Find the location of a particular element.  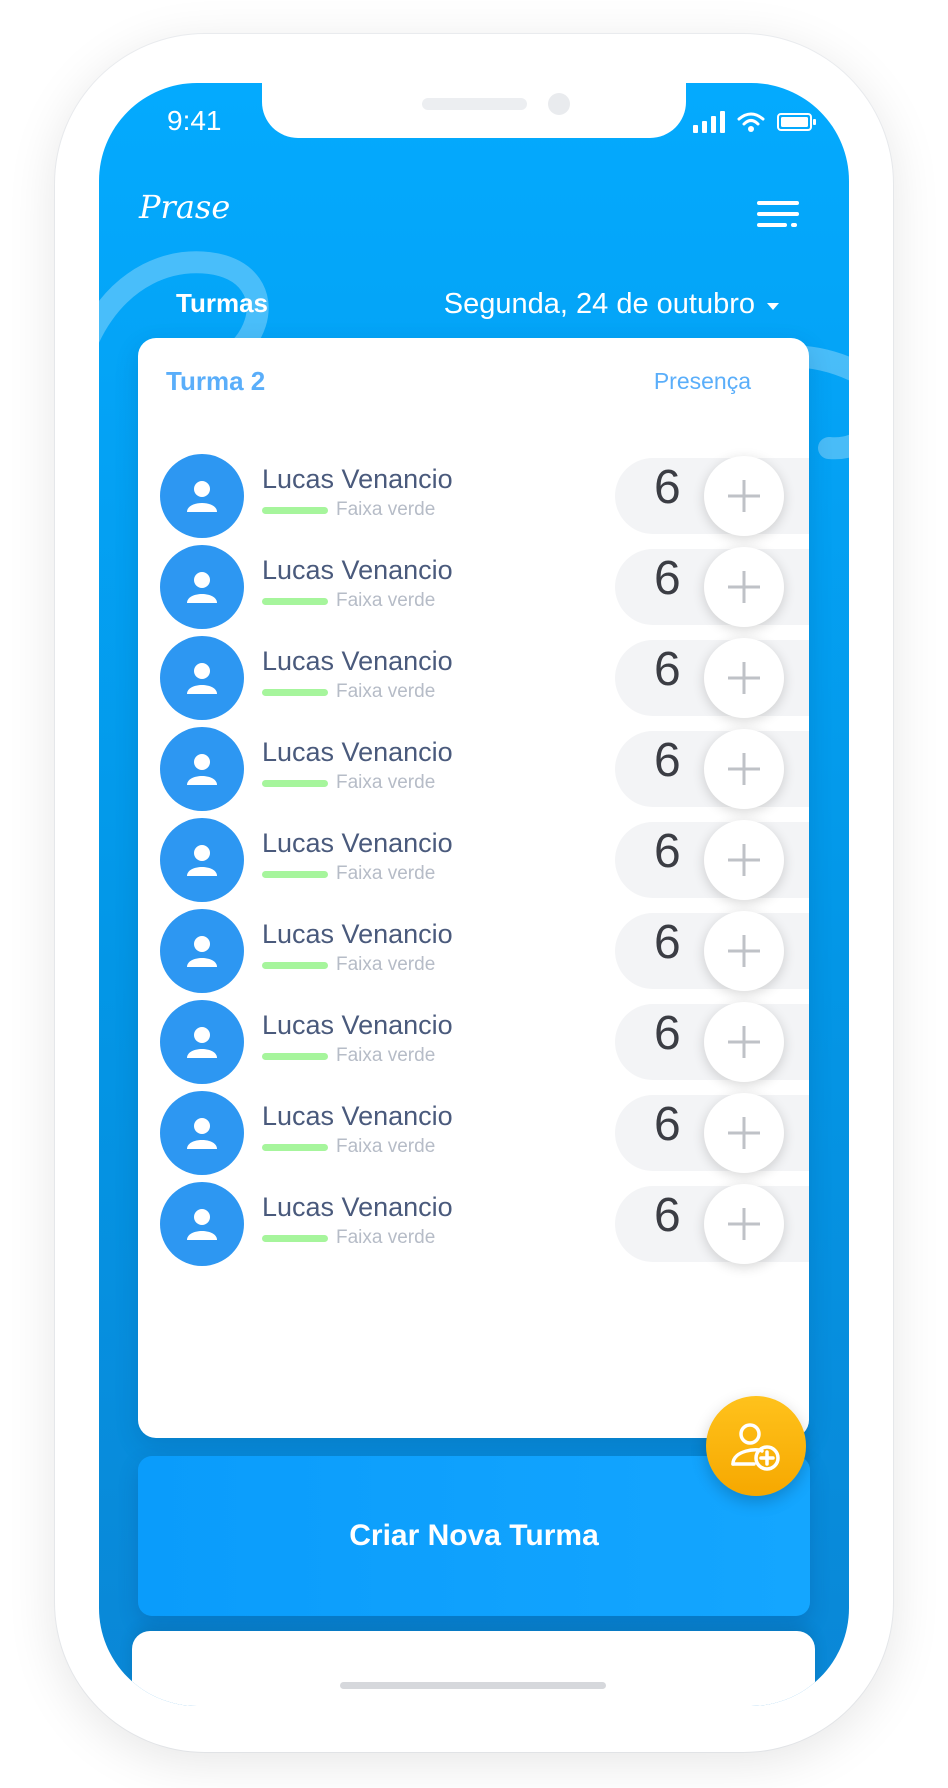

create-class-button: Criar Nova Turma is located at coordinates (474, 1536).